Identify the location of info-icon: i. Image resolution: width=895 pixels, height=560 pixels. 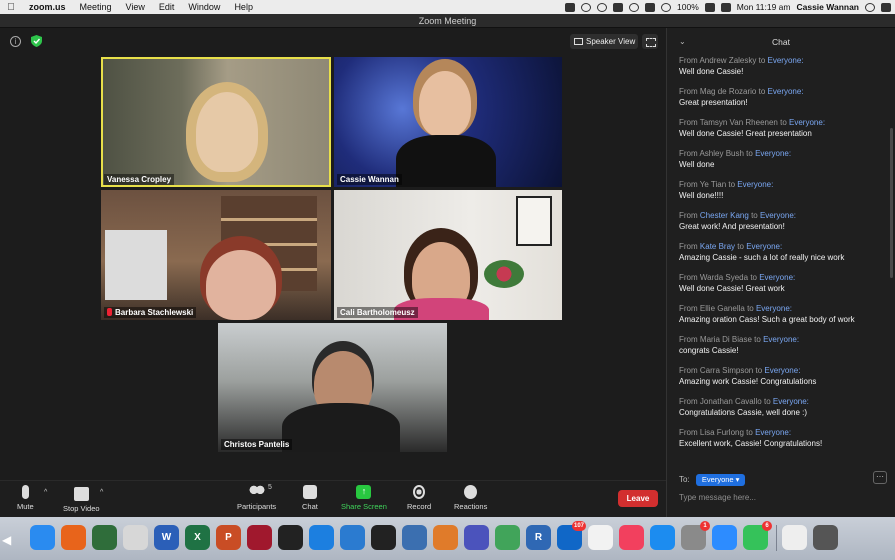
(15, 41).